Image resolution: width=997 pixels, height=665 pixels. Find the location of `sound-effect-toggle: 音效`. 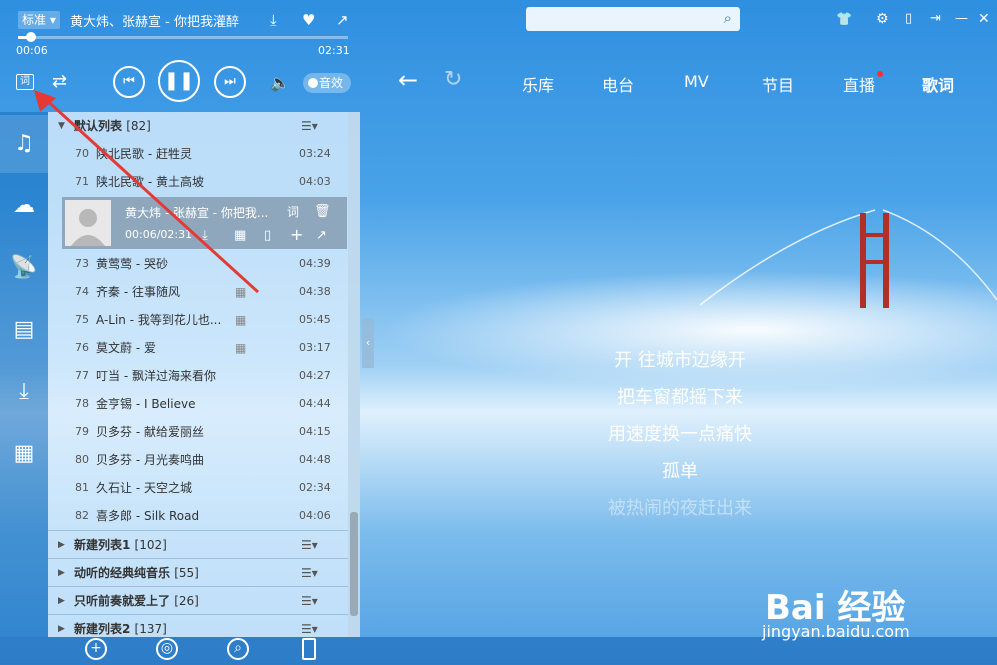

sound-effect-toggle: 音效 is located at coordinates (327, 83).